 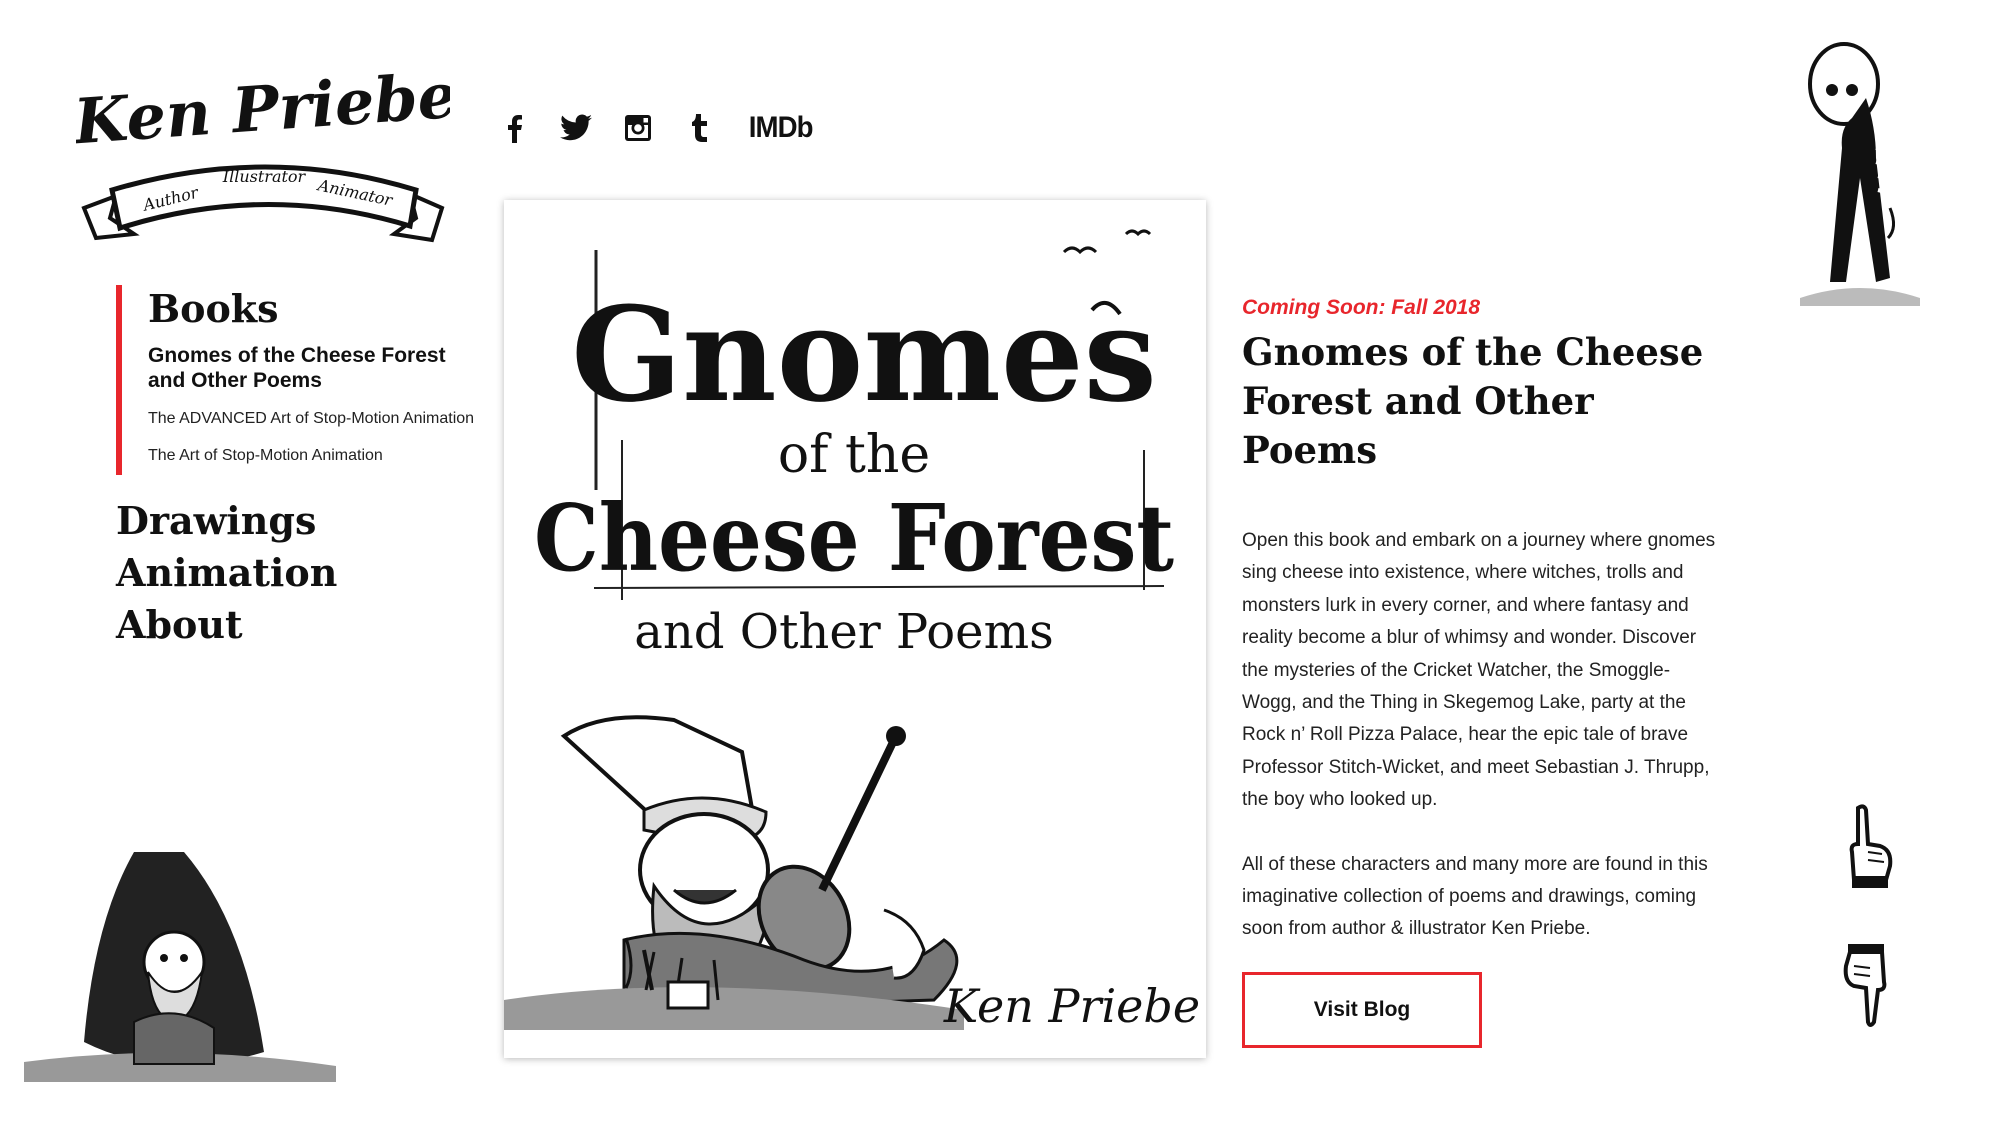 What do you see at coordinates (1868, 985) in the screenshot?
I see `scroll-down-hand-icon` at bounding box center [1868, 985].